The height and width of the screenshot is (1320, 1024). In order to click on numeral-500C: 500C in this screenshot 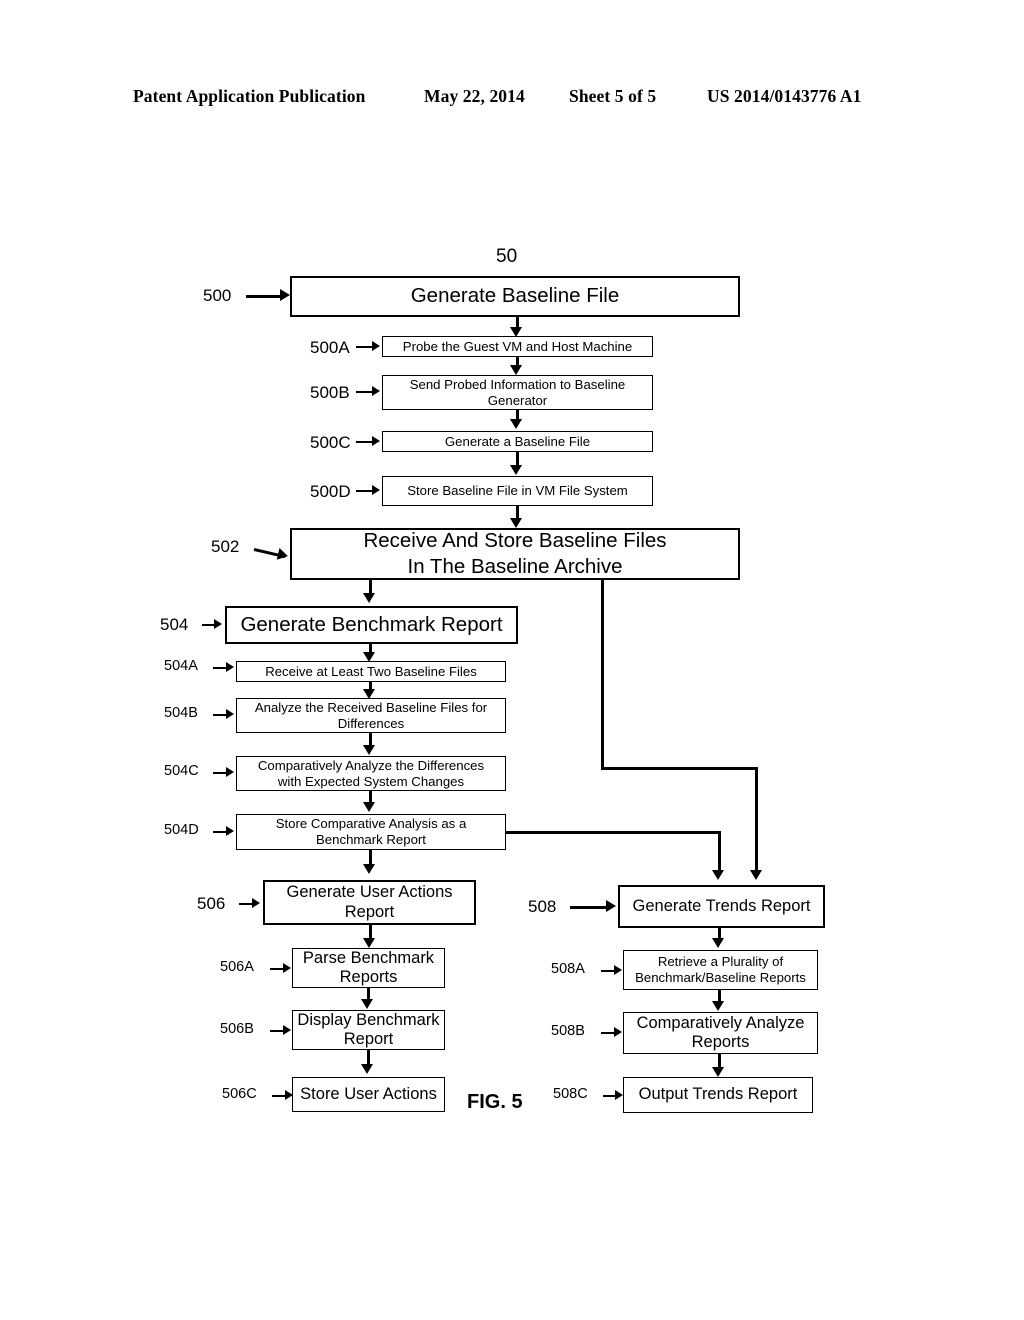, I will do `click(330, 442)`.